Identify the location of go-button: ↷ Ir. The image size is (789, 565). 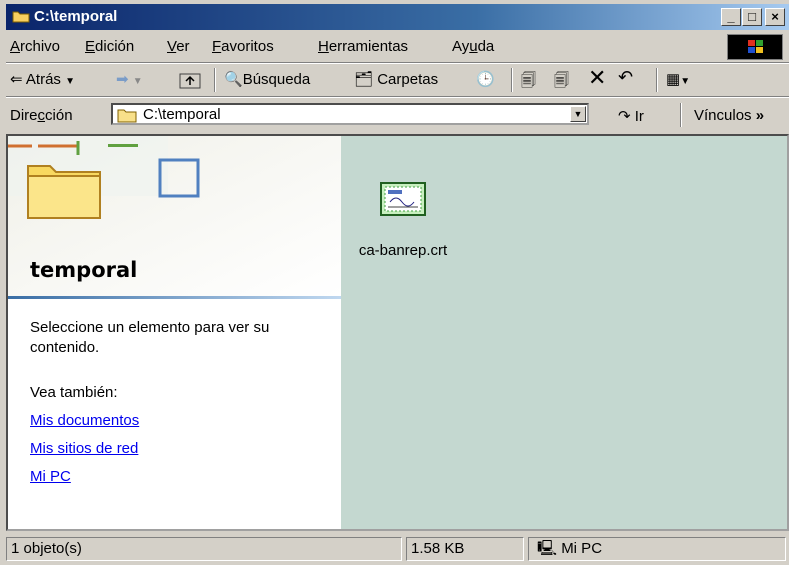
(631, 116).